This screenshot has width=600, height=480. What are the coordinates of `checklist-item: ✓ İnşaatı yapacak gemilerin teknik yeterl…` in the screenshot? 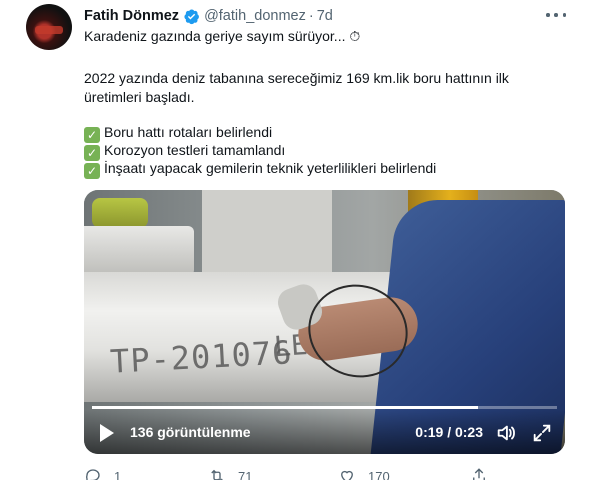 It's located at (260, 169).